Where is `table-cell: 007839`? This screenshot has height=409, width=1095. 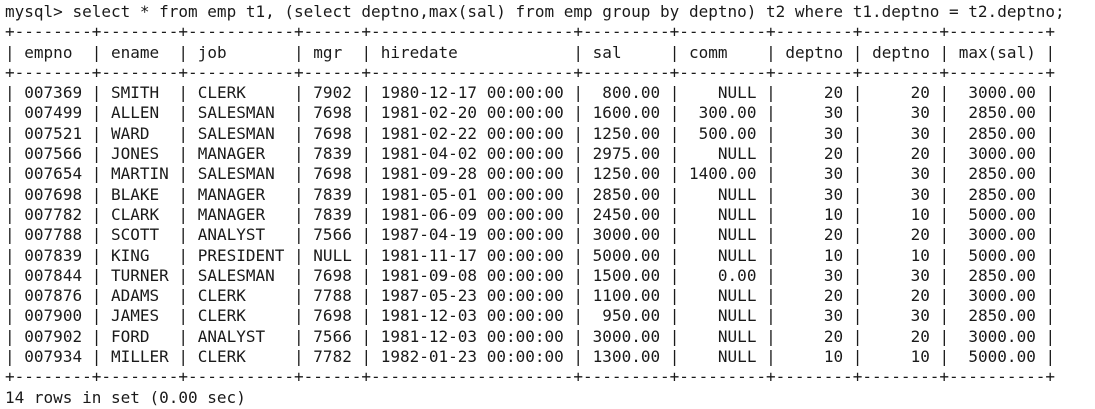 table-cell: 007839 is located at coordinates (53, 255).